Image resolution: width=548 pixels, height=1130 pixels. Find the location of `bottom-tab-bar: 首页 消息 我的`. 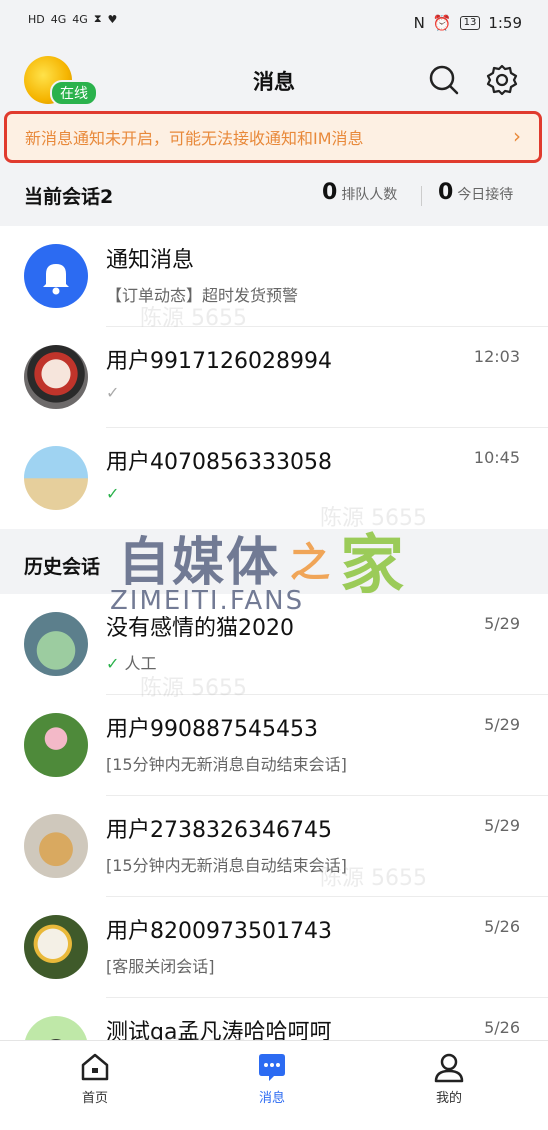

bottom-tab-bar: 首页 消息 我的 is located at coordinates (274, 1085).